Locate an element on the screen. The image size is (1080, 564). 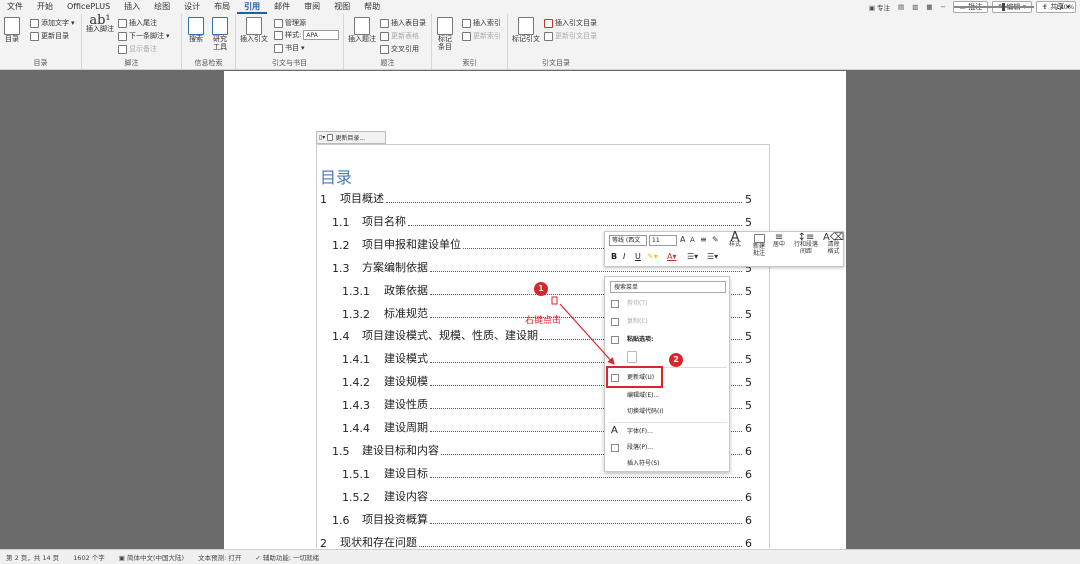
zoom-thumb is located at coordinates (1003, 7).